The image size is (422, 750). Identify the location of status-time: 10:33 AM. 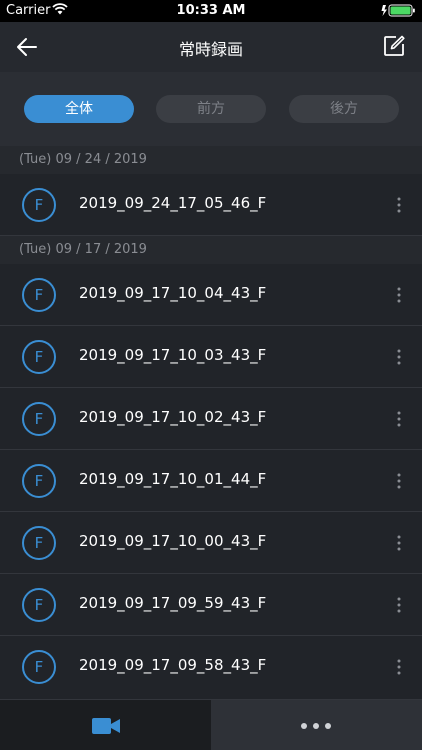
(211, 10).